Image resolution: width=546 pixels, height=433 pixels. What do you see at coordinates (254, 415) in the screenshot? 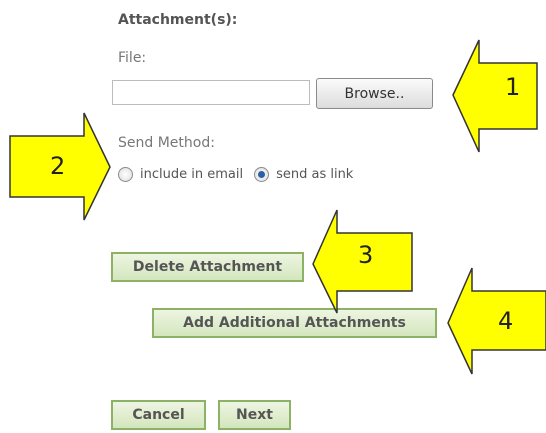
I see `next-button: Next` at bounding box center [254, 415].